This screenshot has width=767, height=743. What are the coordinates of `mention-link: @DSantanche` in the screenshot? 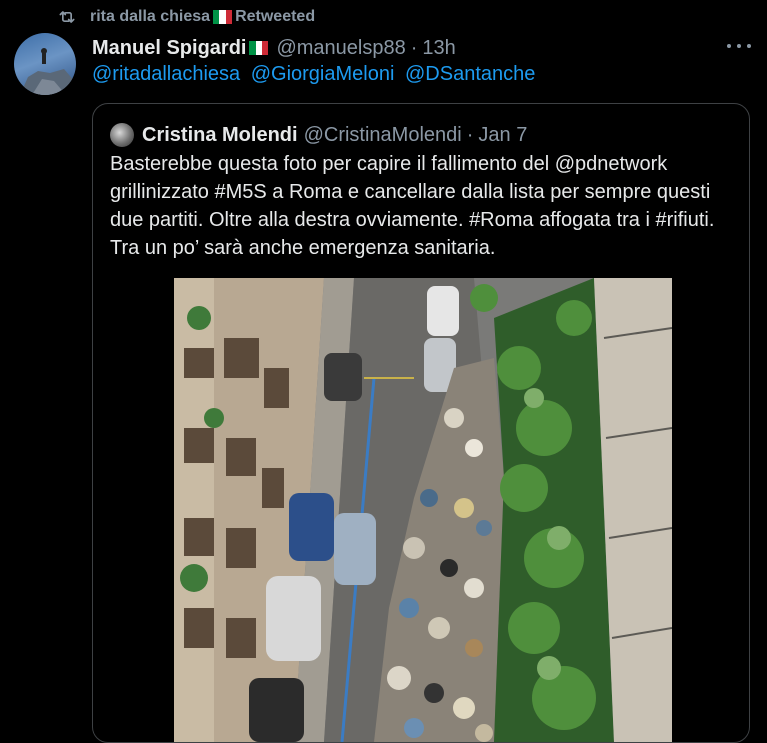 It's located at (470, 74).